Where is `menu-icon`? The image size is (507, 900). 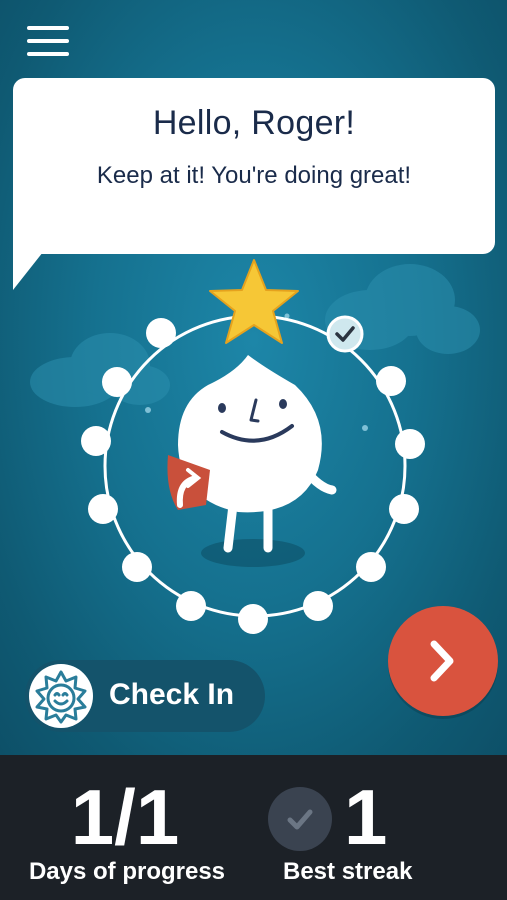 menu-icon is located at coordinates (48, 41).